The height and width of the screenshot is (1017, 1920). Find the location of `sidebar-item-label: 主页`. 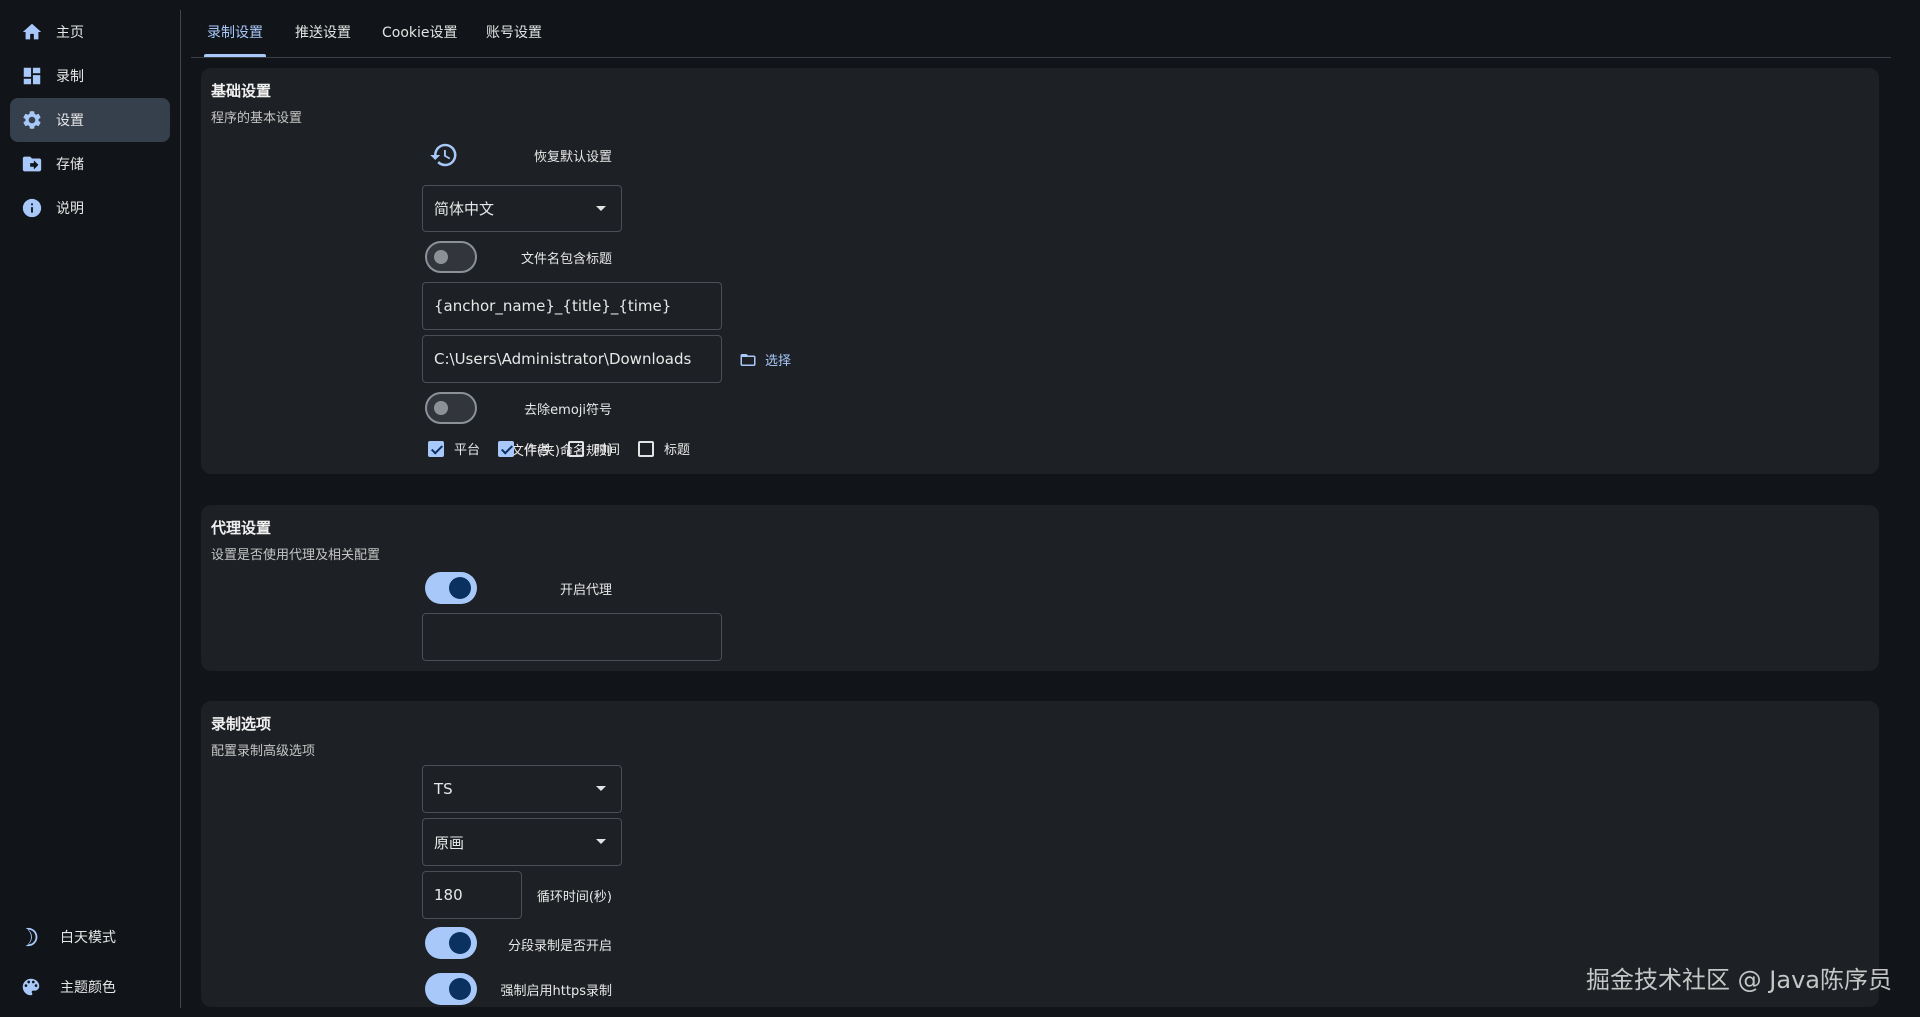

sidebar-item-label: 主页 is located at coordinates (70, 33).